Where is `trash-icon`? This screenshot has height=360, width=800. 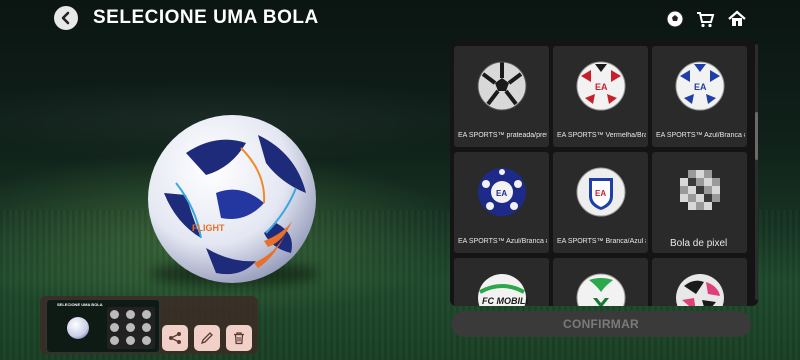
trash-icon is located at coordinates (239, 338).